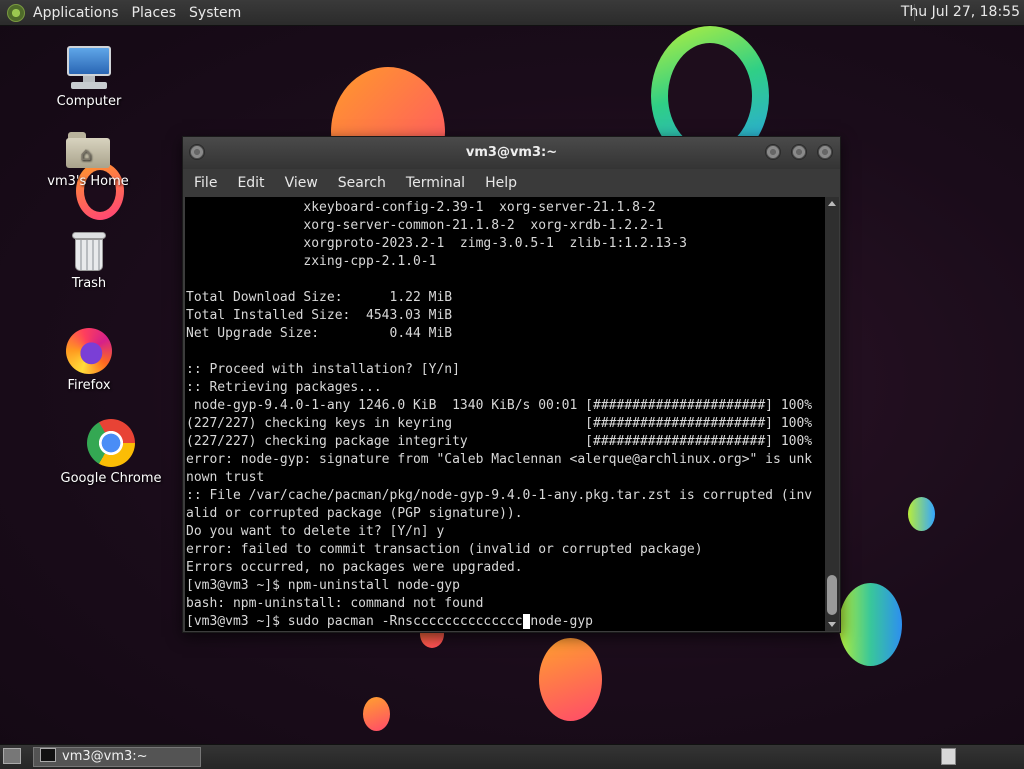 Image resolution: width=1024 pixels, height=769 pixels. Describe the element at coordinates (197, 152) in the screenshot. I see `window-menu-button` at that location.